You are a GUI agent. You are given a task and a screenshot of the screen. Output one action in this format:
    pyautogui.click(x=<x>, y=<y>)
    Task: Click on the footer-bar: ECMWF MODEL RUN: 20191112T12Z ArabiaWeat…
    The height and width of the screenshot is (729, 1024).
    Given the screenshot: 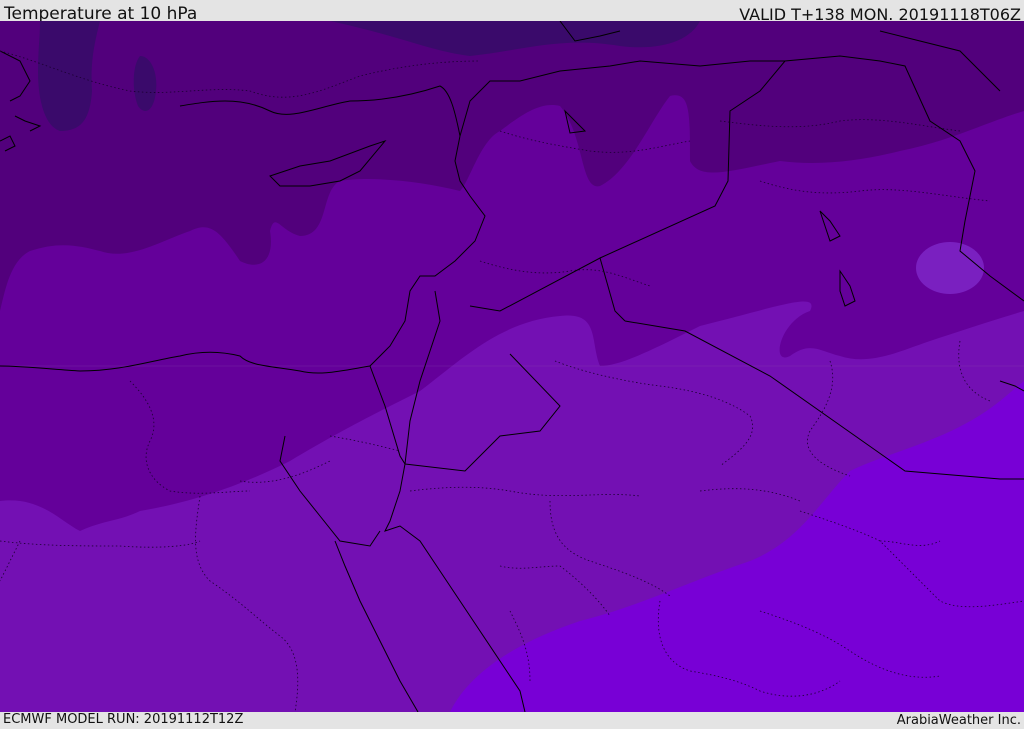 What is the action you would take?
    pyautogui.click(x=512, y=720)
    